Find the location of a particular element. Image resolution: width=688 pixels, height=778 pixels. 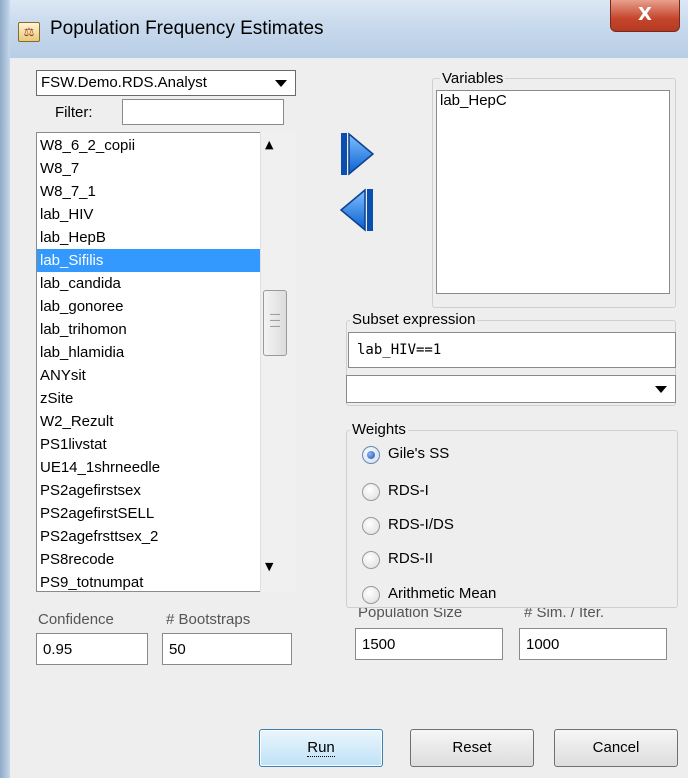

weight-option-label: RDS-II is located at coordinates (410, 558).